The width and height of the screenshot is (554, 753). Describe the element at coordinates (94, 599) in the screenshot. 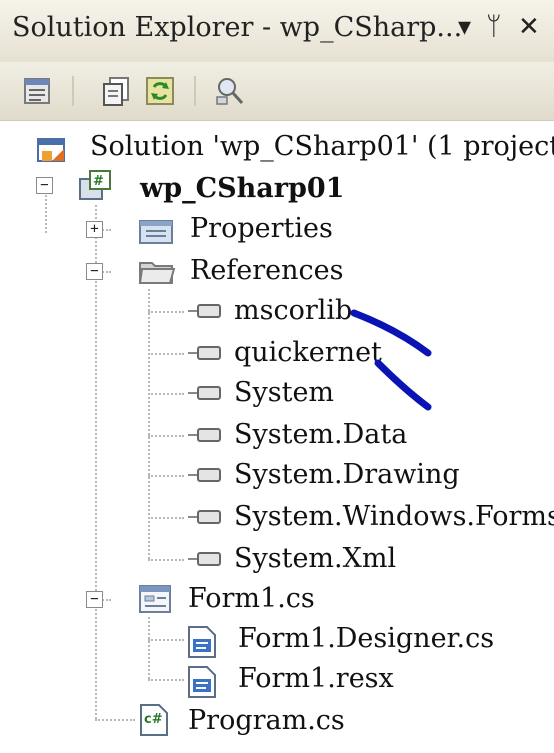

I see `expander-form: −` at that location.